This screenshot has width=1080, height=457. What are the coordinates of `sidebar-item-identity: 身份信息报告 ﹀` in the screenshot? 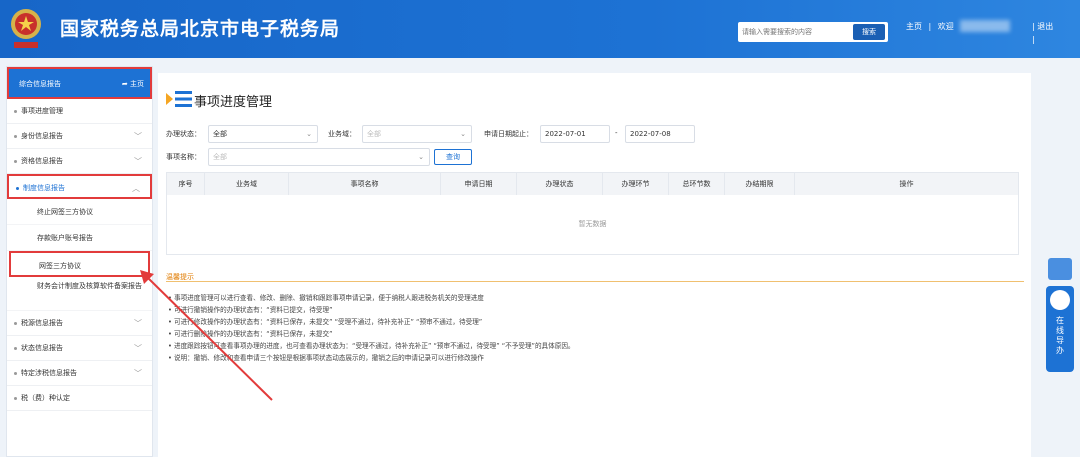 It's located at (79, 136).